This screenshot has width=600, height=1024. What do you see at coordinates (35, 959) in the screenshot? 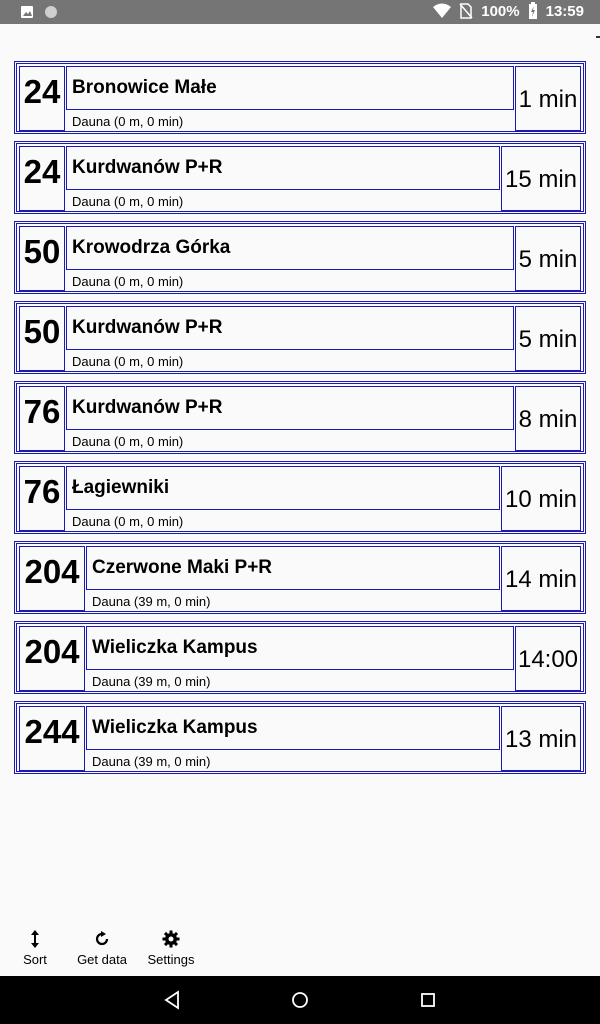
I see `sort-label: Sort` at bounding box center [35, 959].